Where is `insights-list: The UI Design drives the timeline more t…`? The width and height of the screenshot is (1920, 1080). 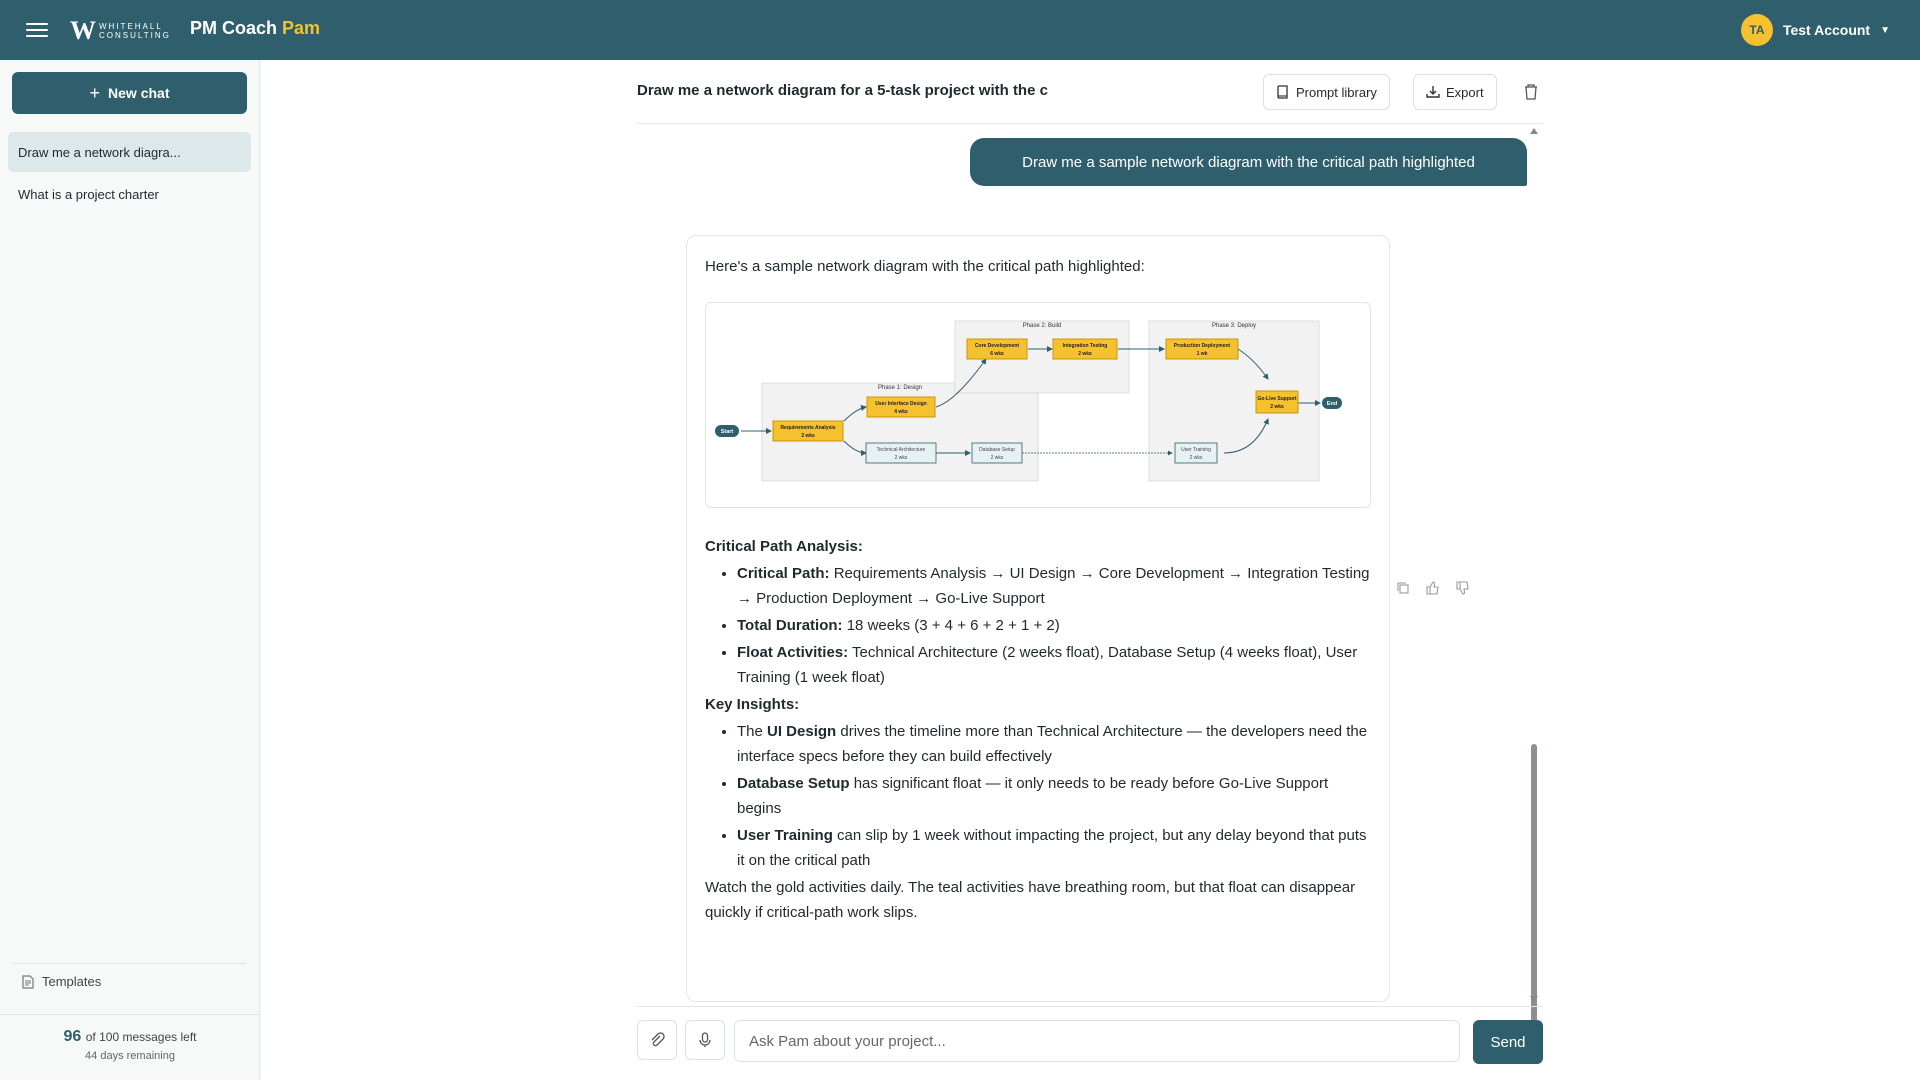 insights-list: The UI Design drives the timeline more t… is located at coordinates (1056, 796).